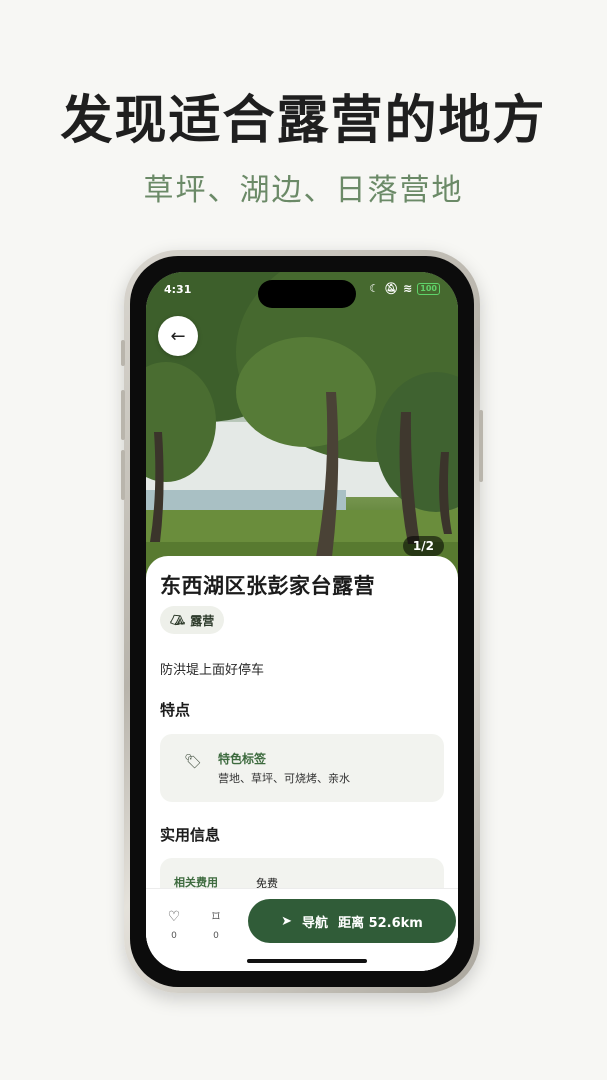  I want to click on place-photo: 4:31 ☾ 🔕︎ ≋ 100 ← 1/2, so click(302, 427).